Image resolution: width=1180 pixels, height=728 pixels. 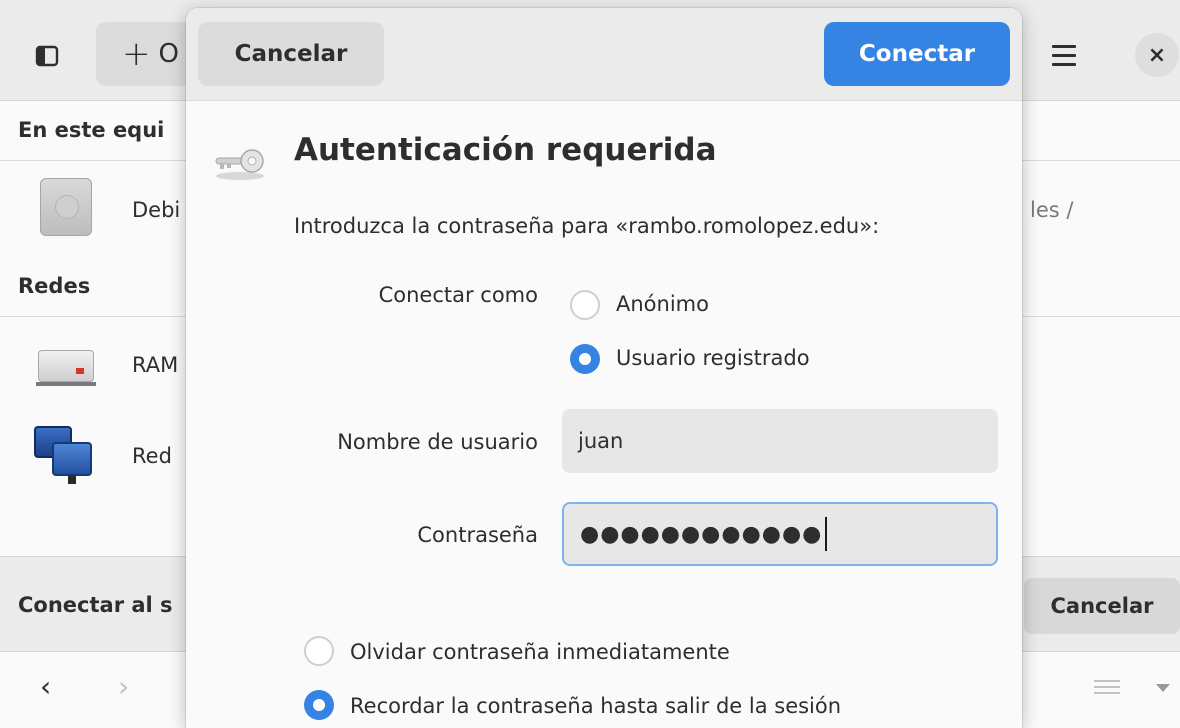 What do you see at coordinates (152, 456) in the screenshot?
I see `network-item-label: Red` at bounding box center [152, 456].